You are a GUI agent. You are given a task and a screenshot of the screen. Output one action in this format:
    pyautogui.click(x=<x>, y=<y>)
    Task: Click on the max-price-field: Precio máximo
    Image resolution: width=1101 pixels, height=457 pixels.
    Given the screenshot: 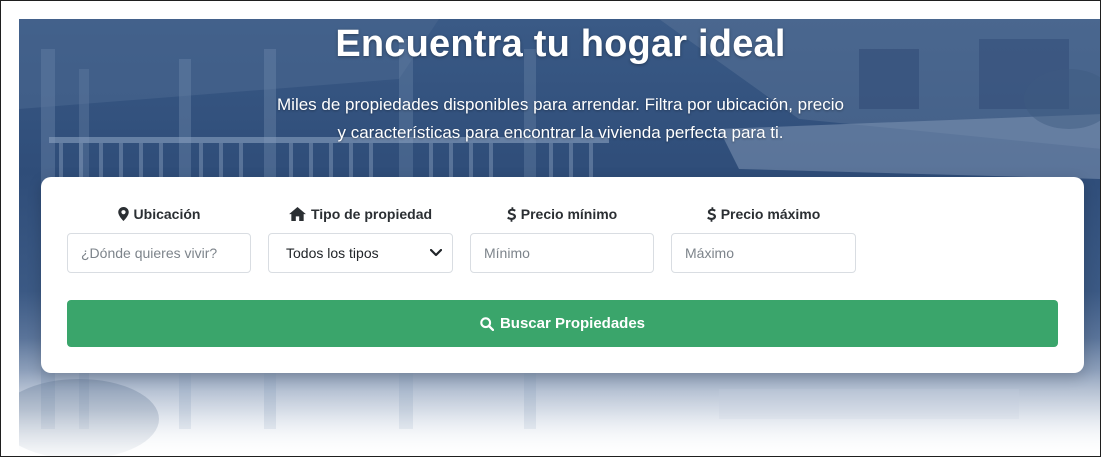 What is the action you would take?
    pyautogui.click(x=763, y=238)
    